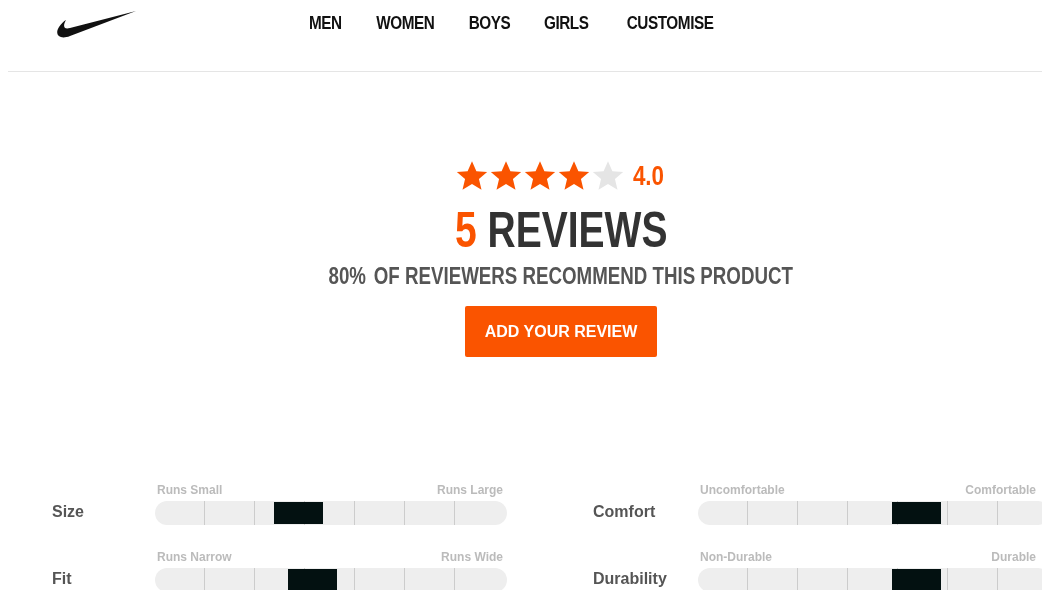  Describe the element at coordinates (630, 579) in the screenshot. I see `rating-label: Durability` at that location.